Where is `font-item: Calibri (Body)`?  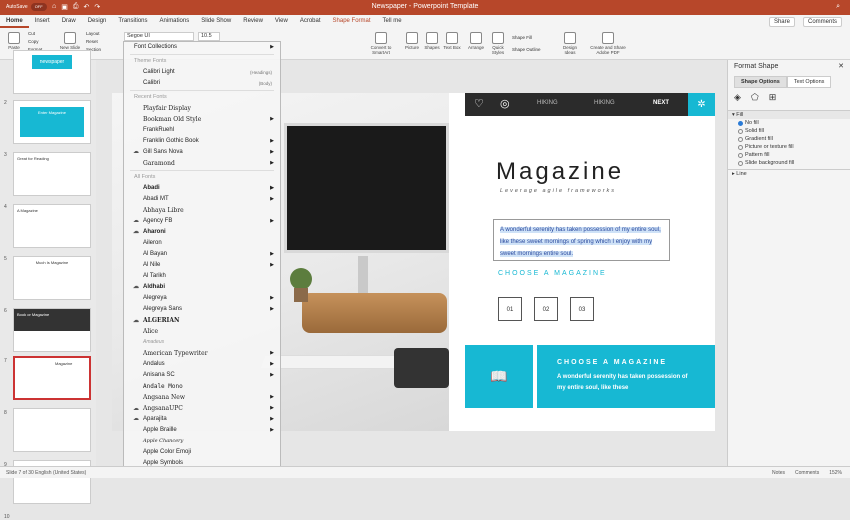
font-item: Calibri (Body) is located at coordinates (202, 83).